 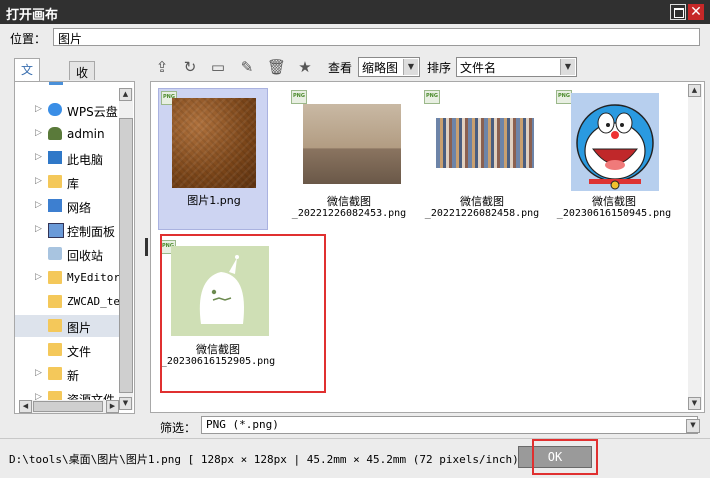 I want to click on tree-item-label: 网络, so click(x=79, y=208).